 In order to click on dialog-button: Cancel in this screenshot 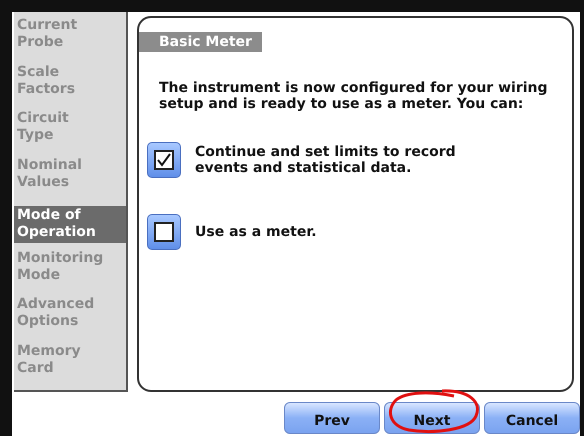, I will do `click(532, 418)`.